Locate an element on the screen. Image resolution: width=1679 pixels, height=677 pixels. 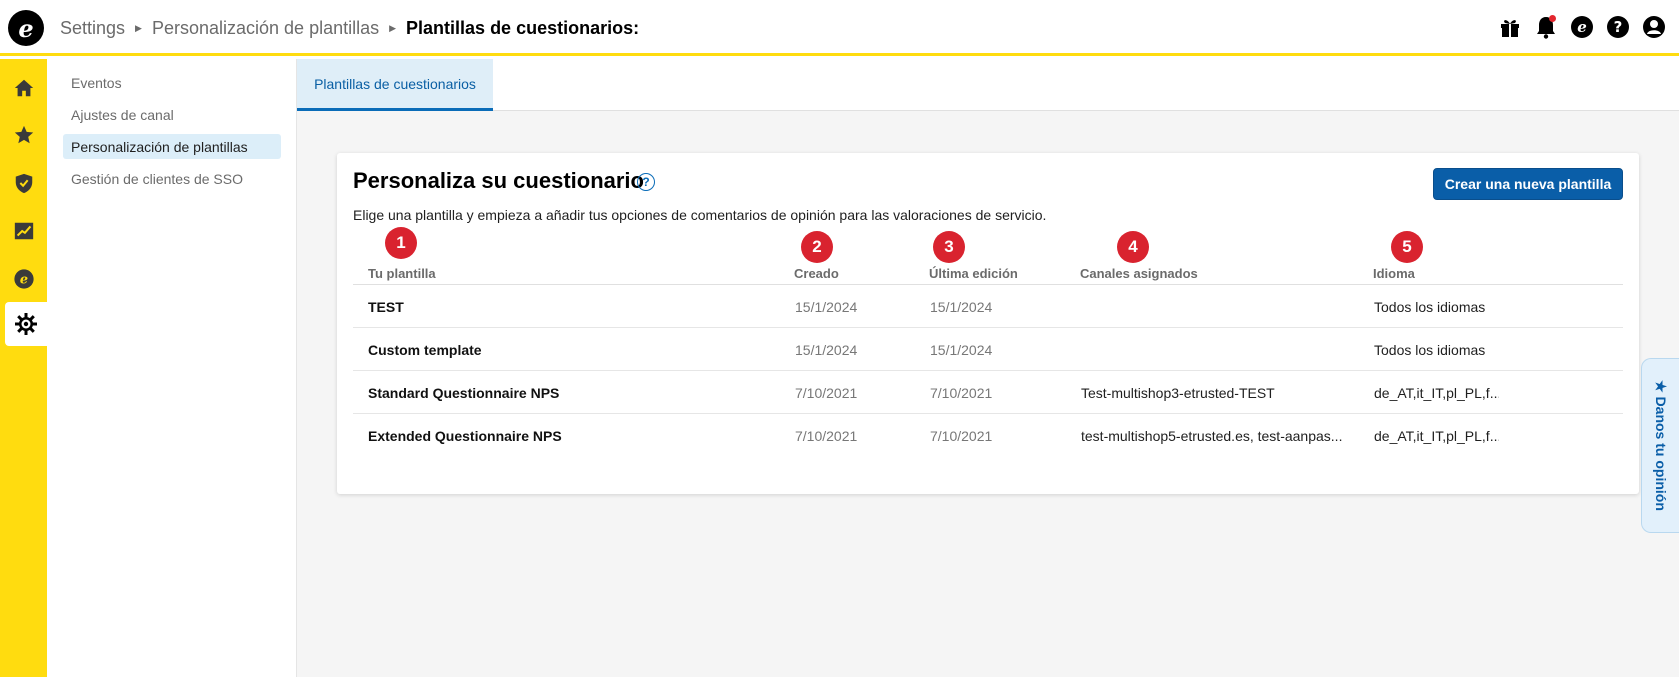
column-header-language: Idioma is located at coordinates (1394, 273).